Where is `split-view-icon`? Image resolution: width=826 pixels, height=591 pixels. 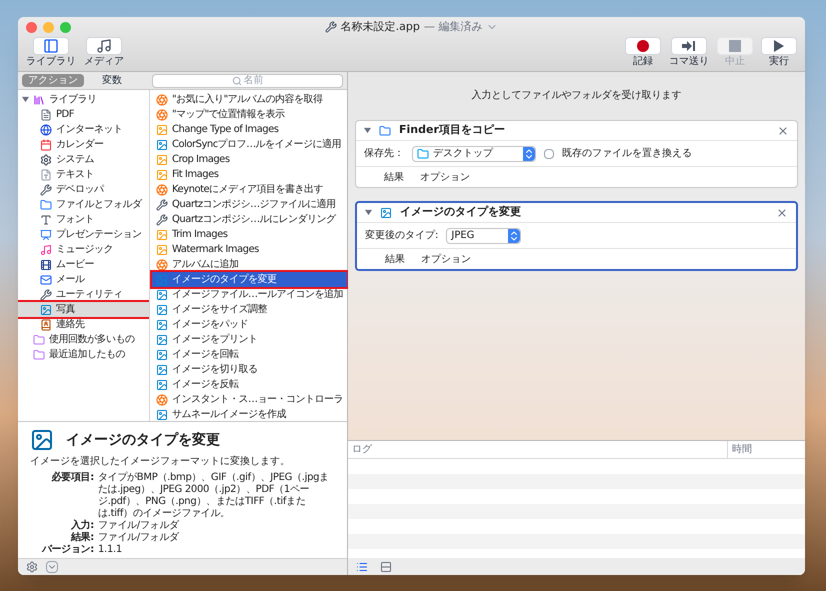 split-view-icon is located at coordinates (386, 566).